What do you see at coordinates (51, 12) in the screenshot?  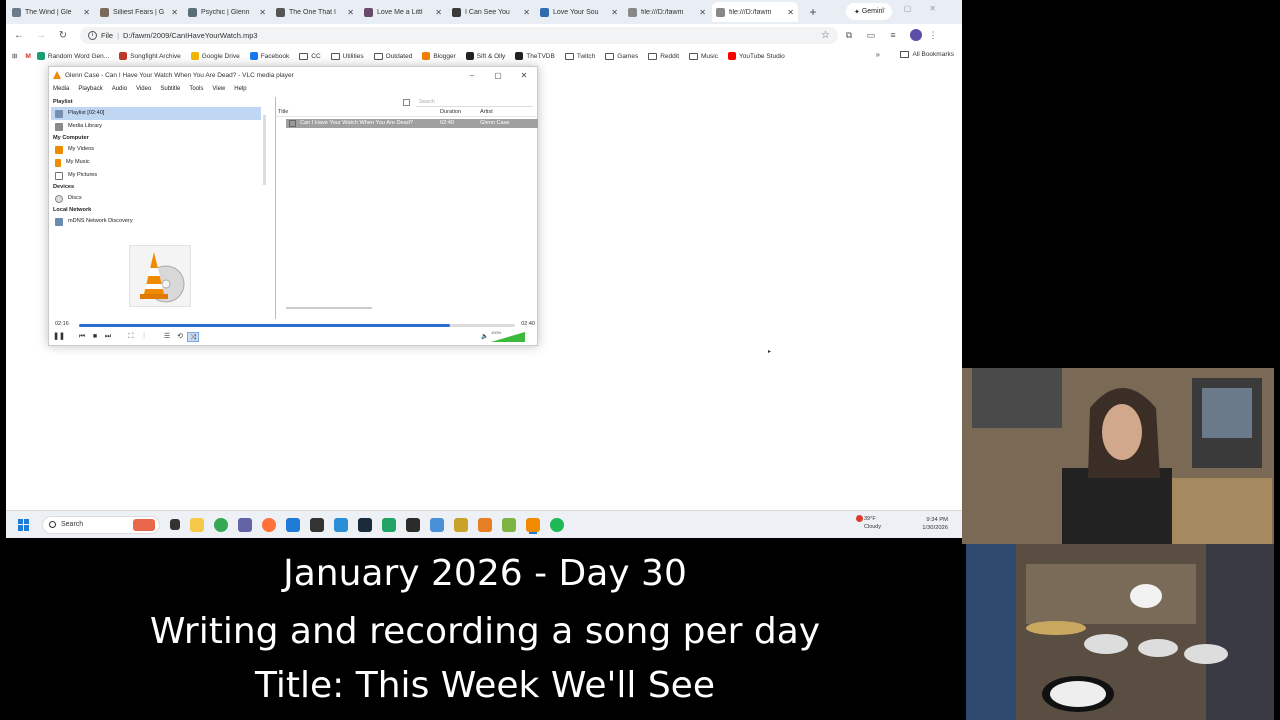 I see `tab-0: The Wind | Gle ✕` at bounding box center [51, 12].